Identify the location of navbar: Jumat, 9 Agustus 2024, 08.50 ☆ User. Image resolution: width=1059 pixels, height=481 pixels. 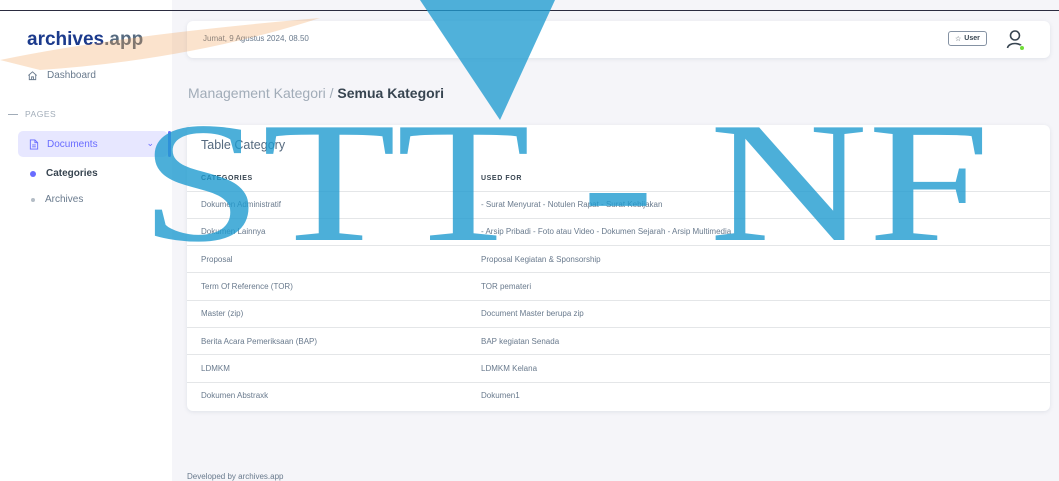
(618, 39).